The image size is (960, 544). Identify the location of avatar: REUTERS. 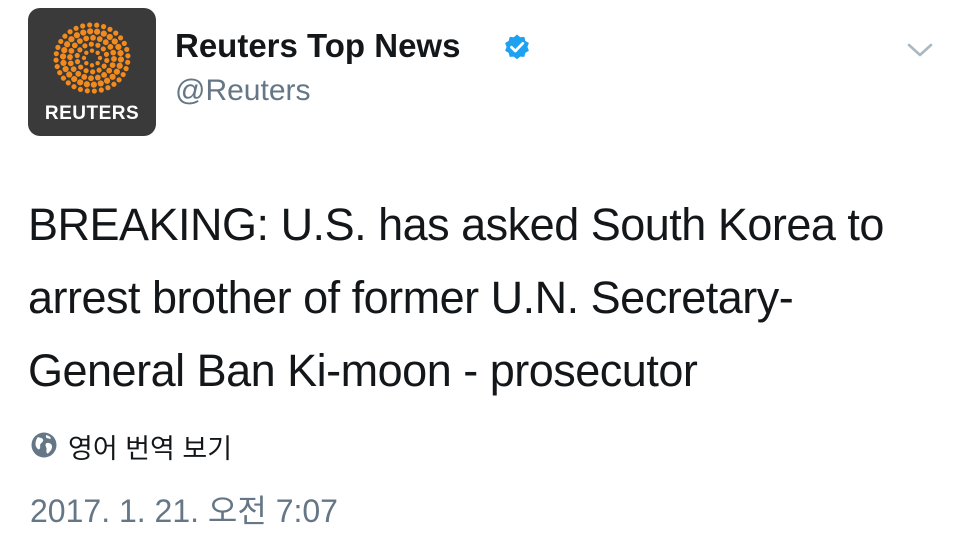
(92, 72).